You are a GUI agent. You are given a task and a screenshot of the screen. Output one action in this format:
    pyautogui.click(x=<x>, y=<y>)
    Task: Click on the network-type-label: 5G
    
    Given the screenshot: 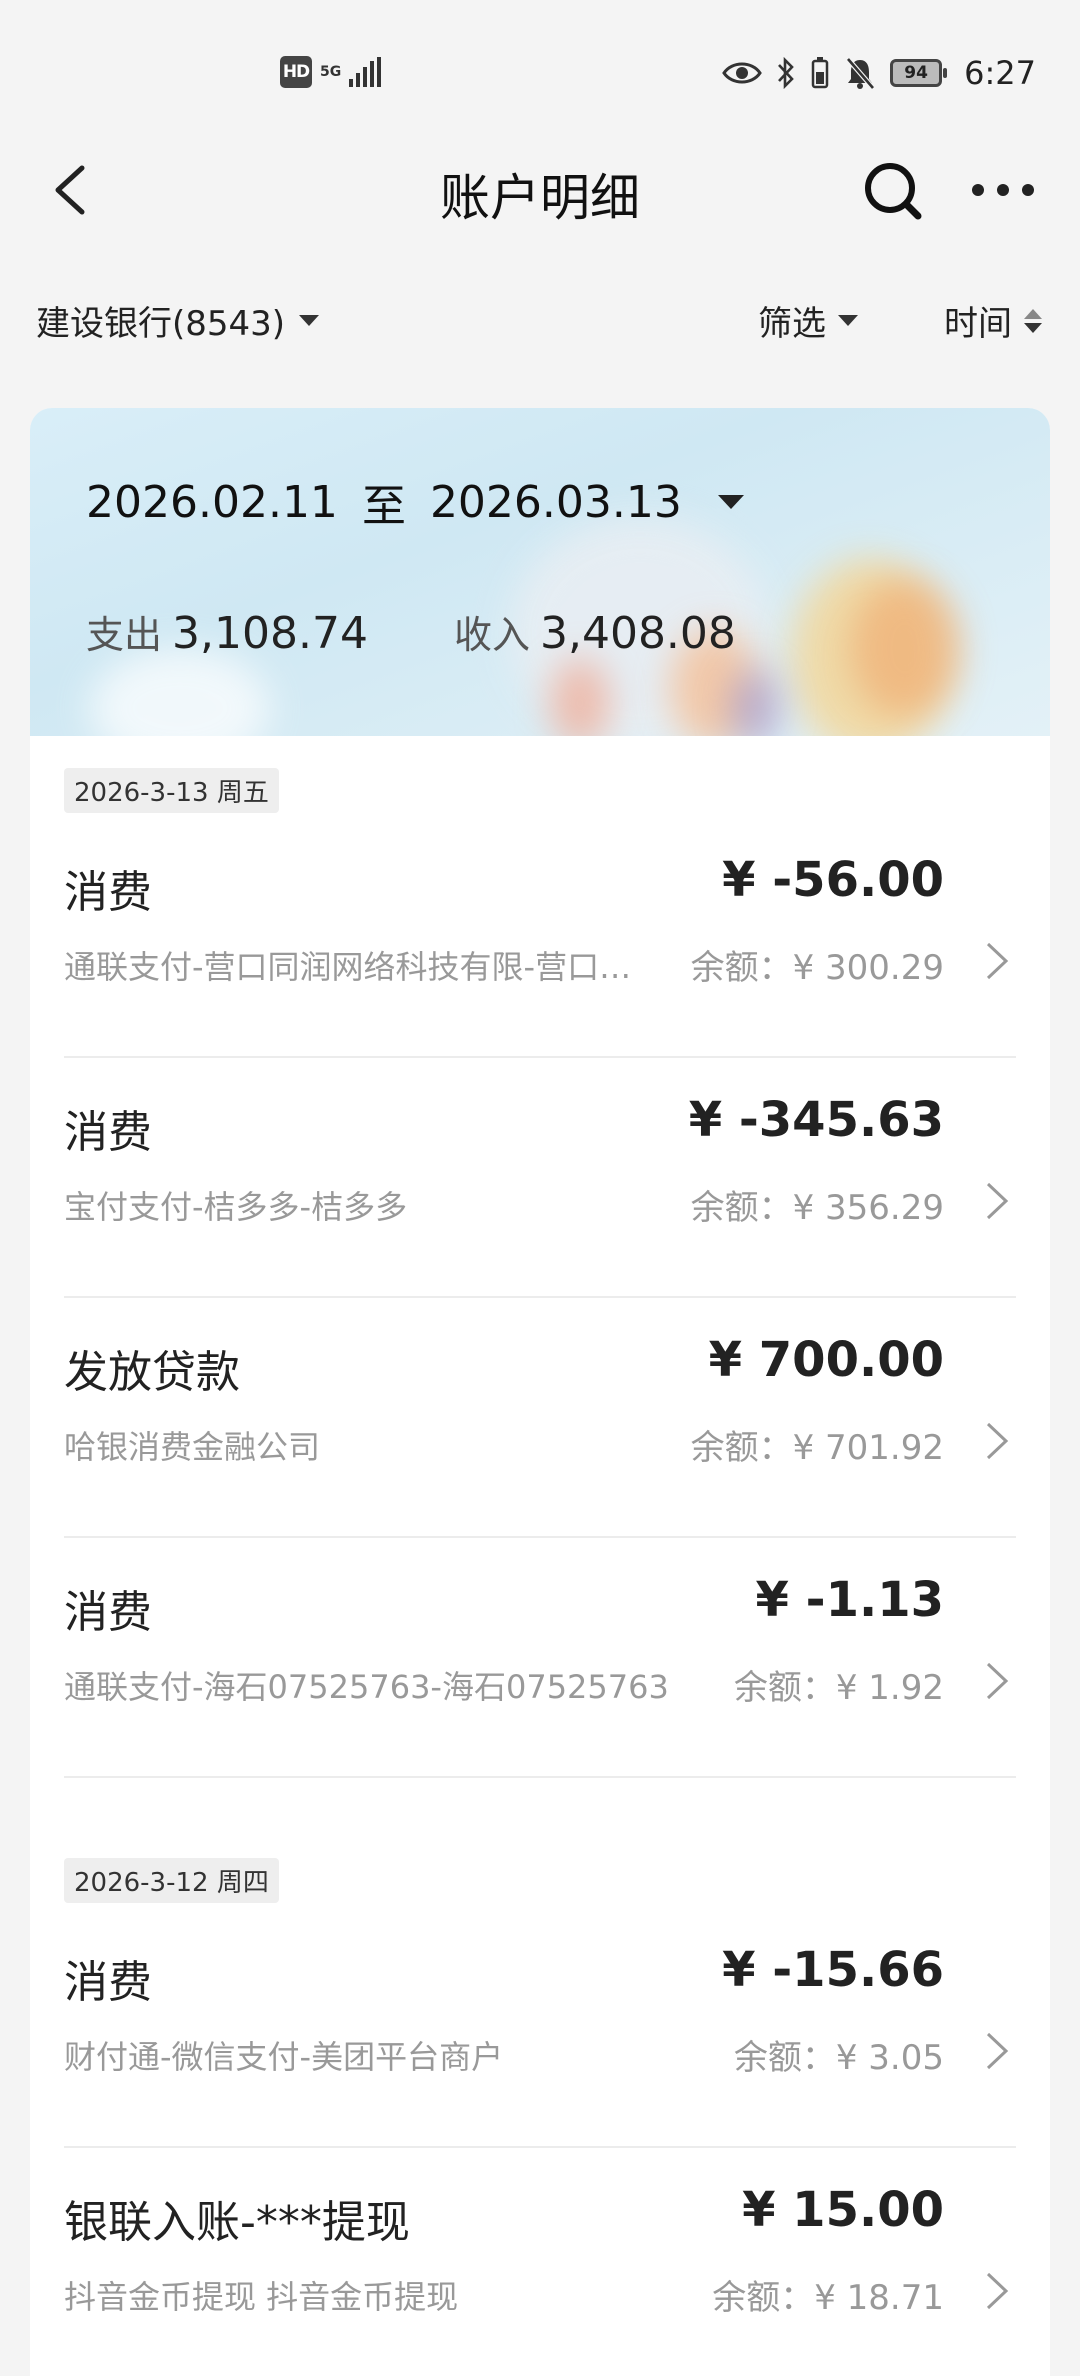 What is the action you would take?
    pyautogui.click(x=331, y=72)
    